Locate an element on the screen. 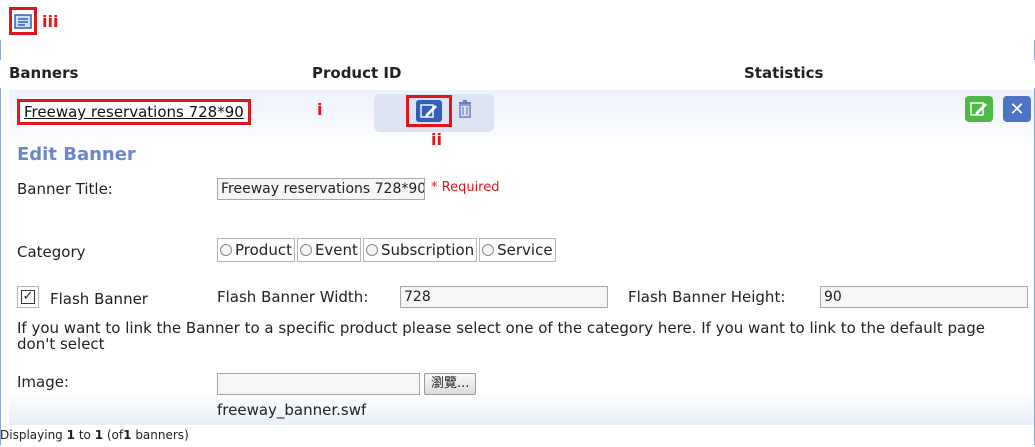 The height and width of the screenshot is (447, 1035). category-radio-group: Product Event Subscription Service is located at coordinates (387, 250).